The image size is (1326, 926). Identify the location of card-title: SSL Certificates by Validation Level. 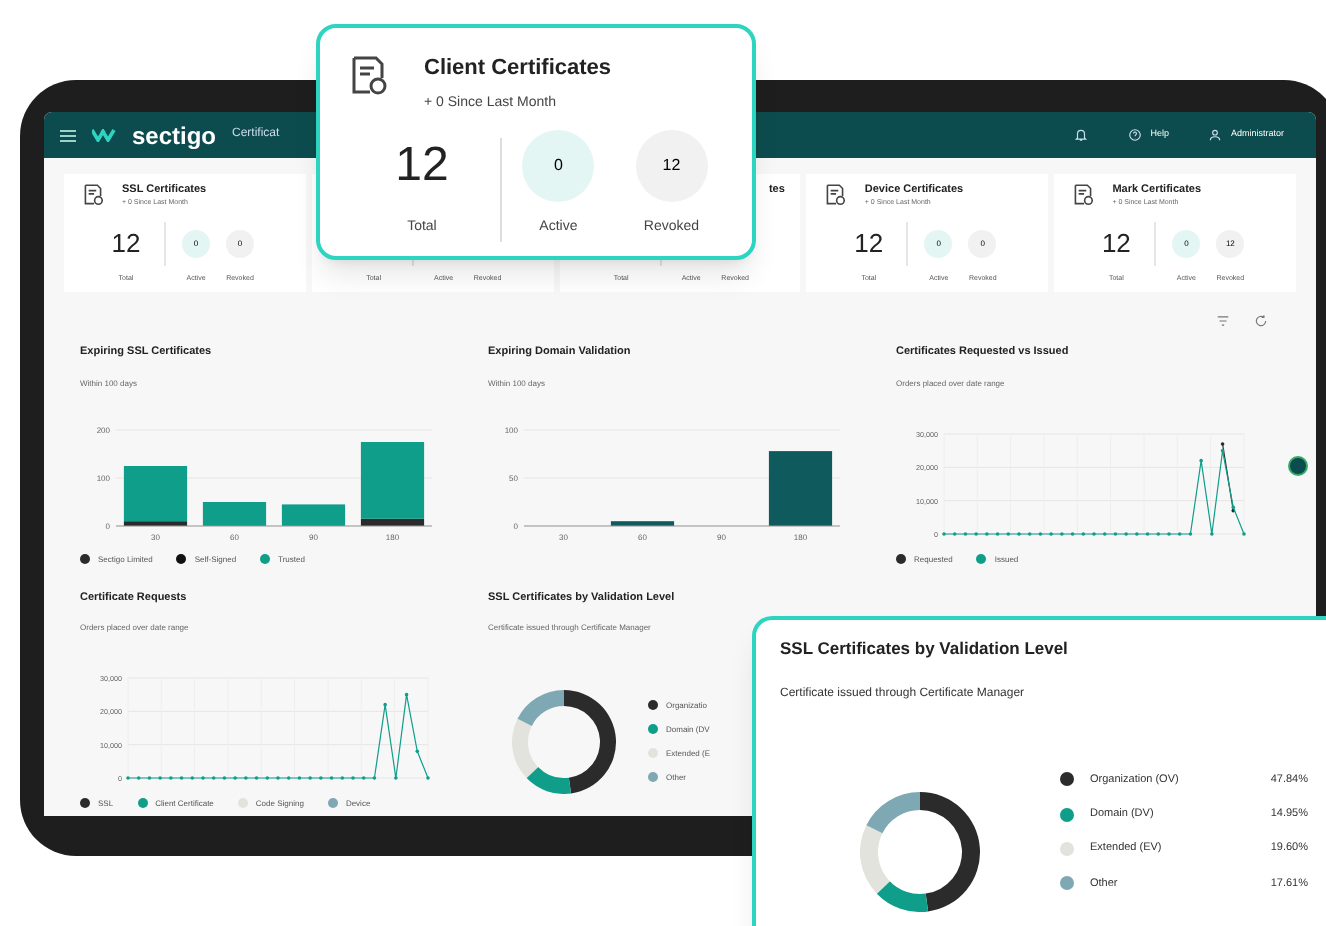
(925, 649).